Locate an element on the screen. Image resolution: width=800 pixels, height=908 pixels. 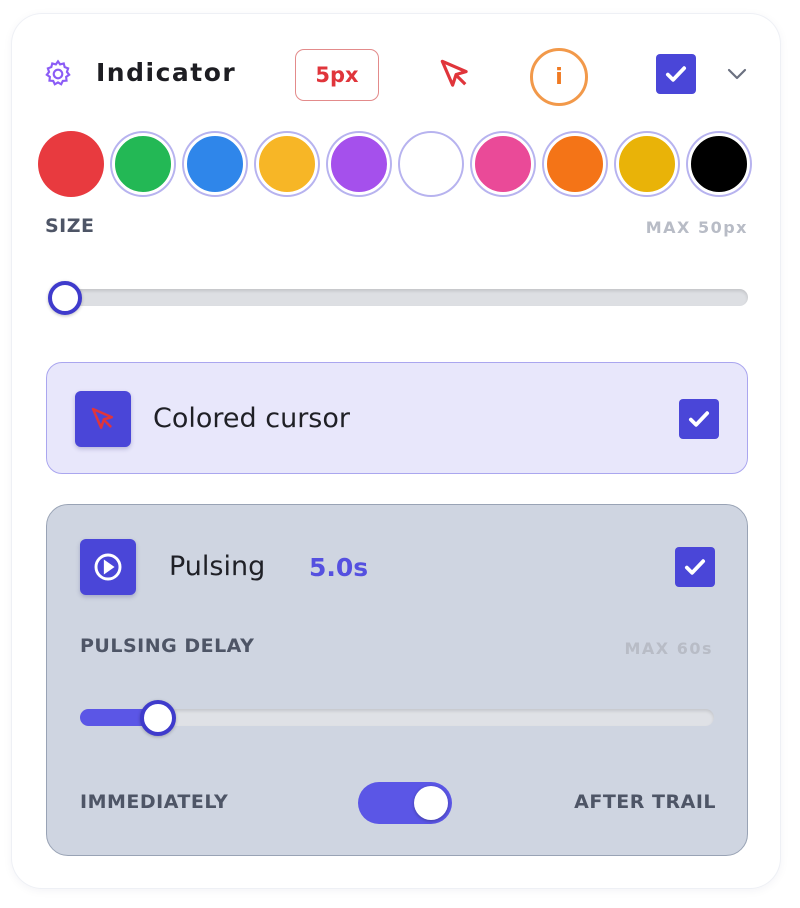
pulsing-delay-thumb is located at coordinates (157, 718).